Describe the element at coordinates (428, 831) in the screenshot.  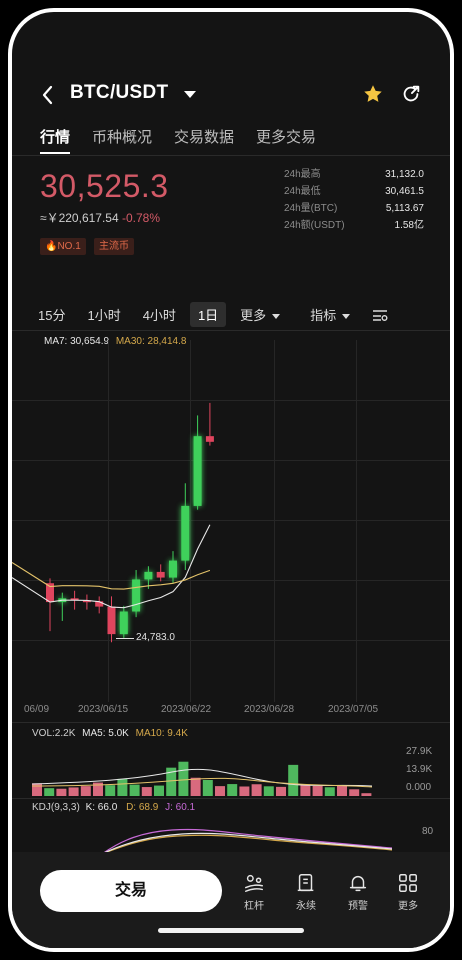
I see `kdj-axis-label: 80` at that location.